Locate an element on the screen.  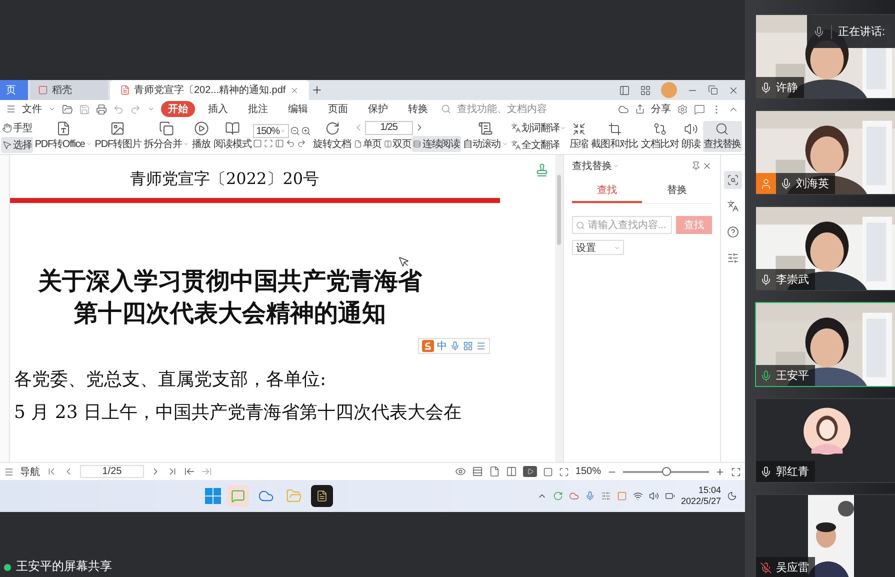
translate-button: 划词翻译 is located at coordinates (539, 128).